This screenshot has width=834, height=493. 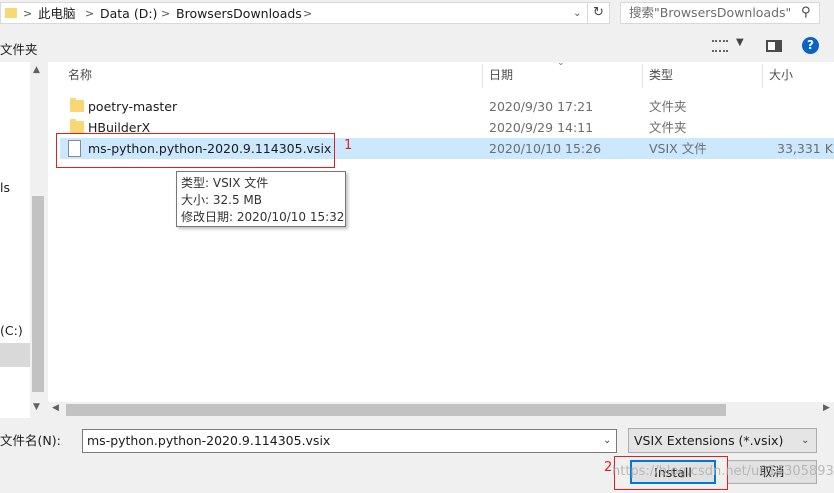 I want to click on watermark: https://blog.csdn.net/u014305893, so click(x=723, y=471).